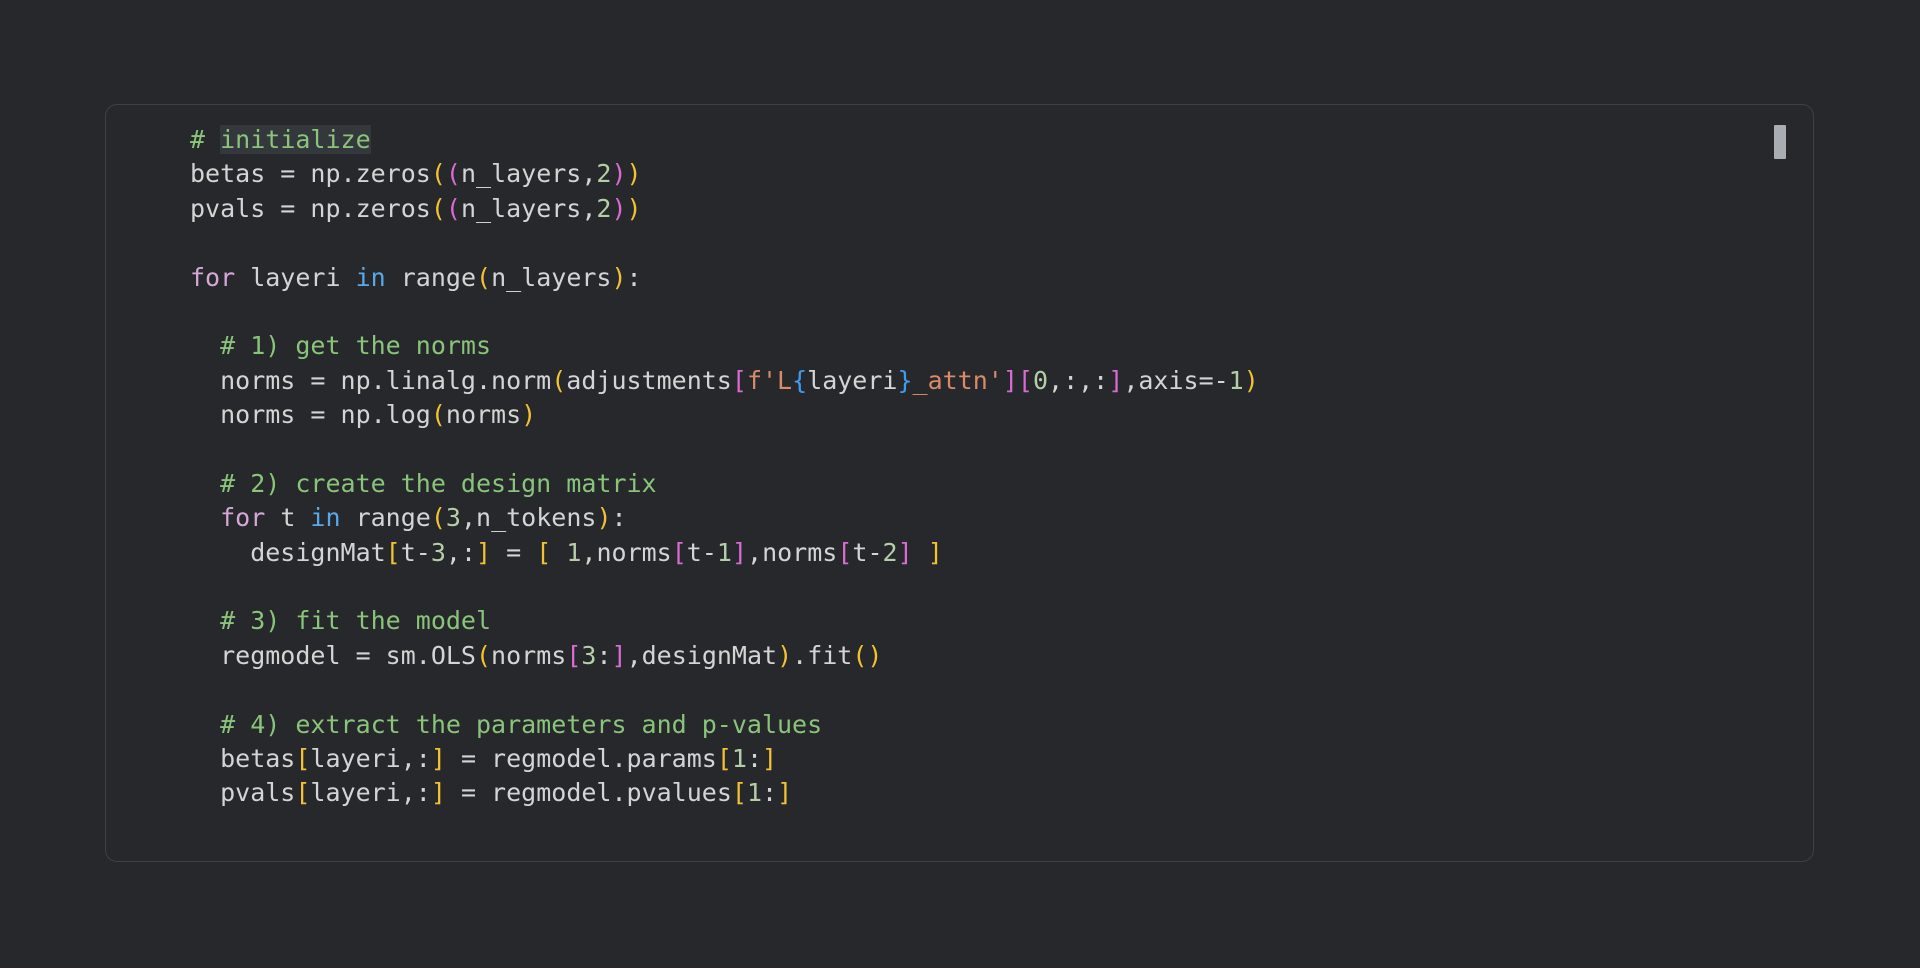  I want to click on code-token: # 3) fit the model, so click(356, 621).